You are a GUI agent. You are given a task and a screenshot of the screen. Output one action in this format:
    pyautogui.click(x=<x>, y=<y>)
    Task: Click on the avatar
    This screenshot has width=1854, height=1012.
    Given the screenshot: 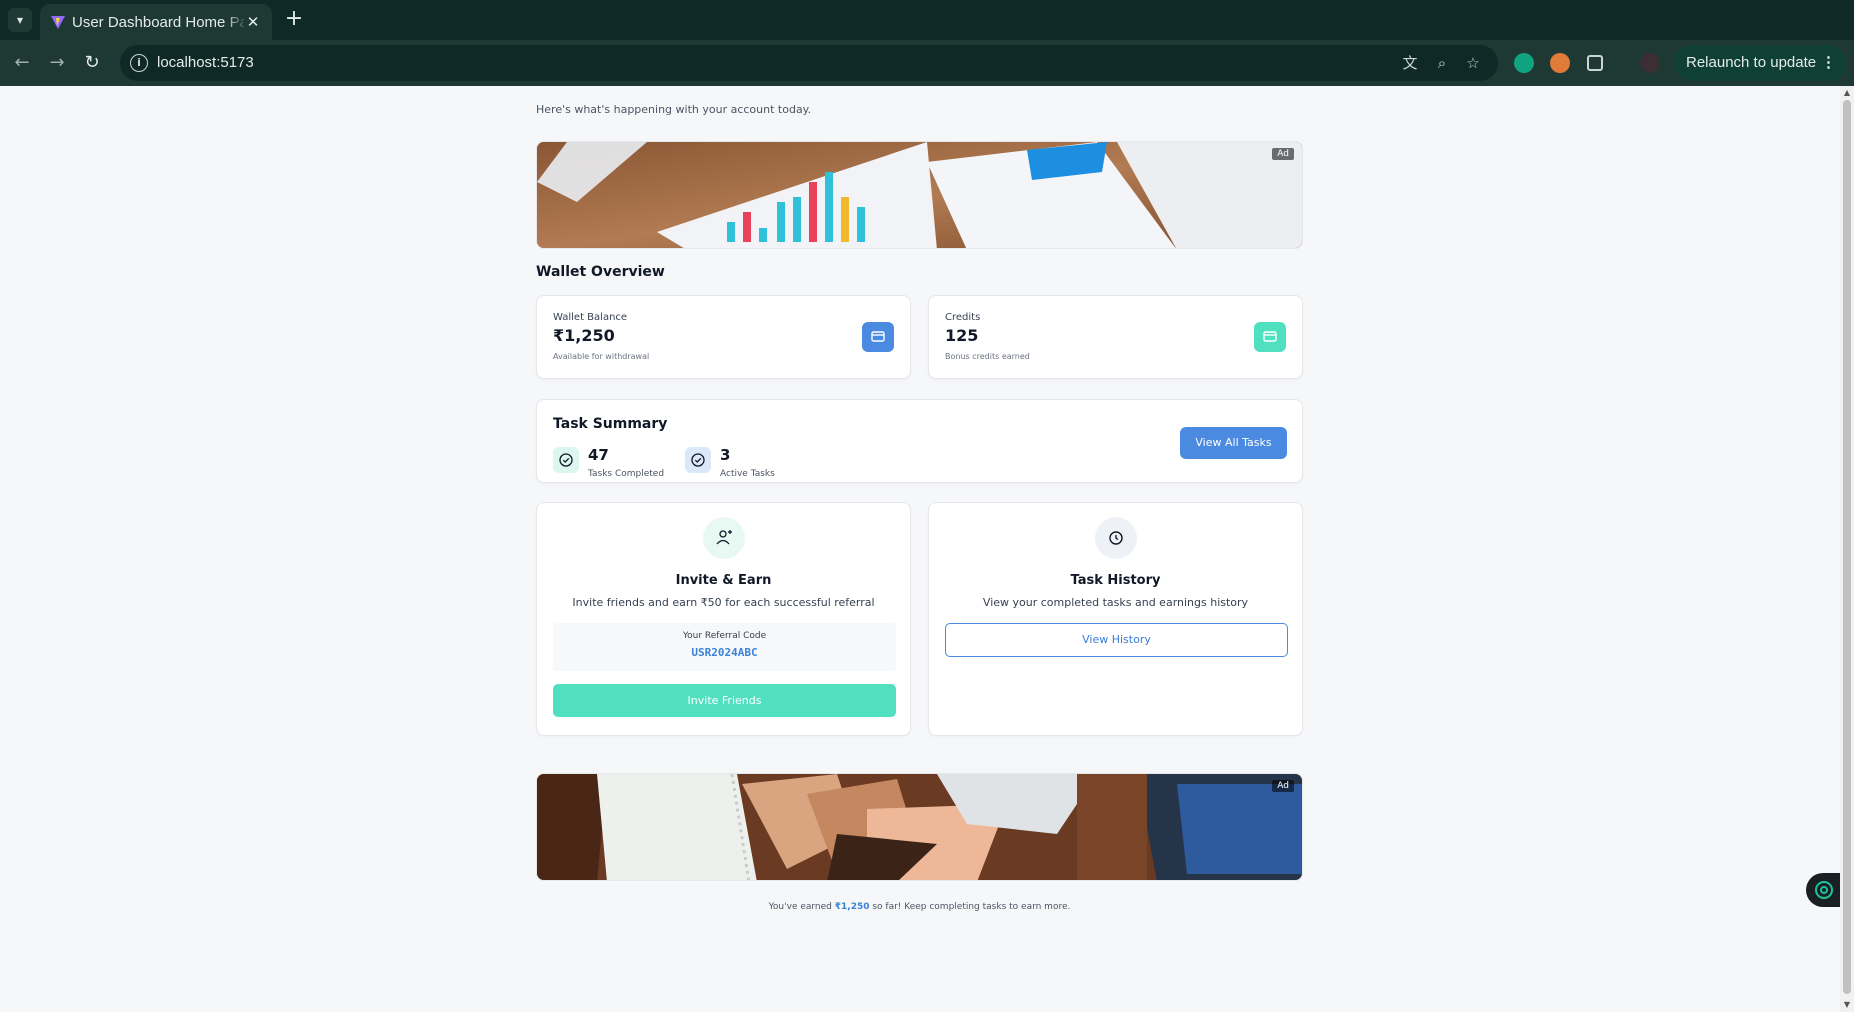 What is the action you would take?
    pyautogui.click(x=1650, y=63)
    